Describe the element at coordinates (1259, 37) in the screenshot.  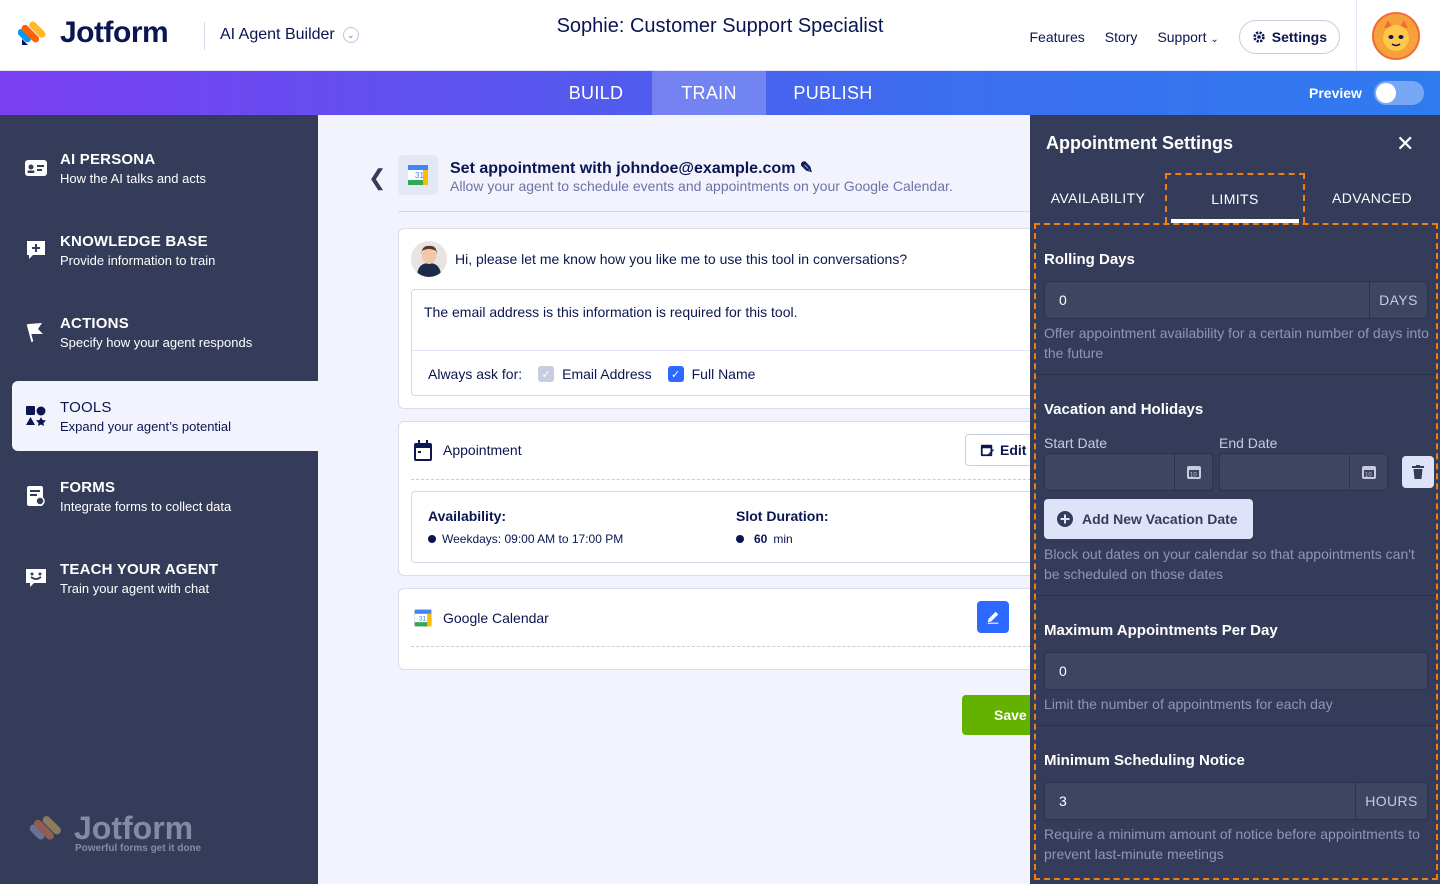
I see `gear-icon` at that location.